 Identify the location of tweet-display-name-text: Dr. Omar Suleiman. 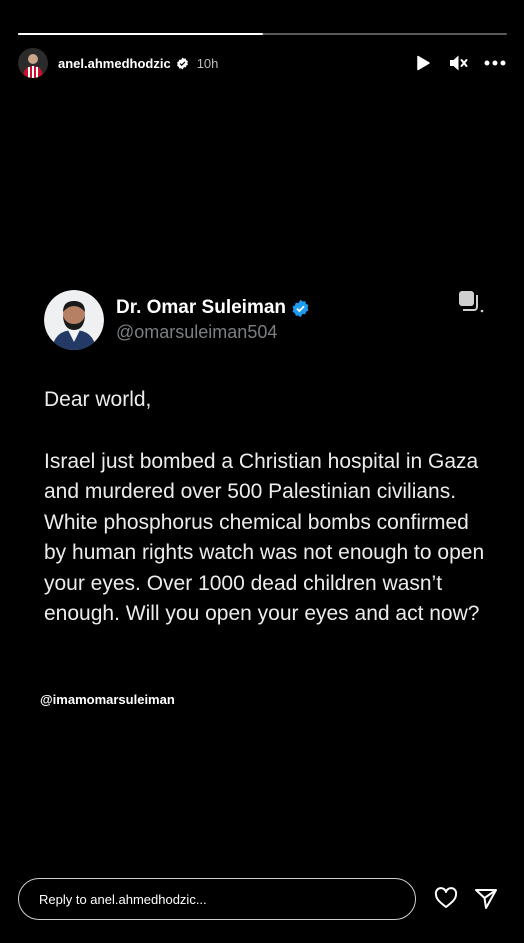
(201, 307).